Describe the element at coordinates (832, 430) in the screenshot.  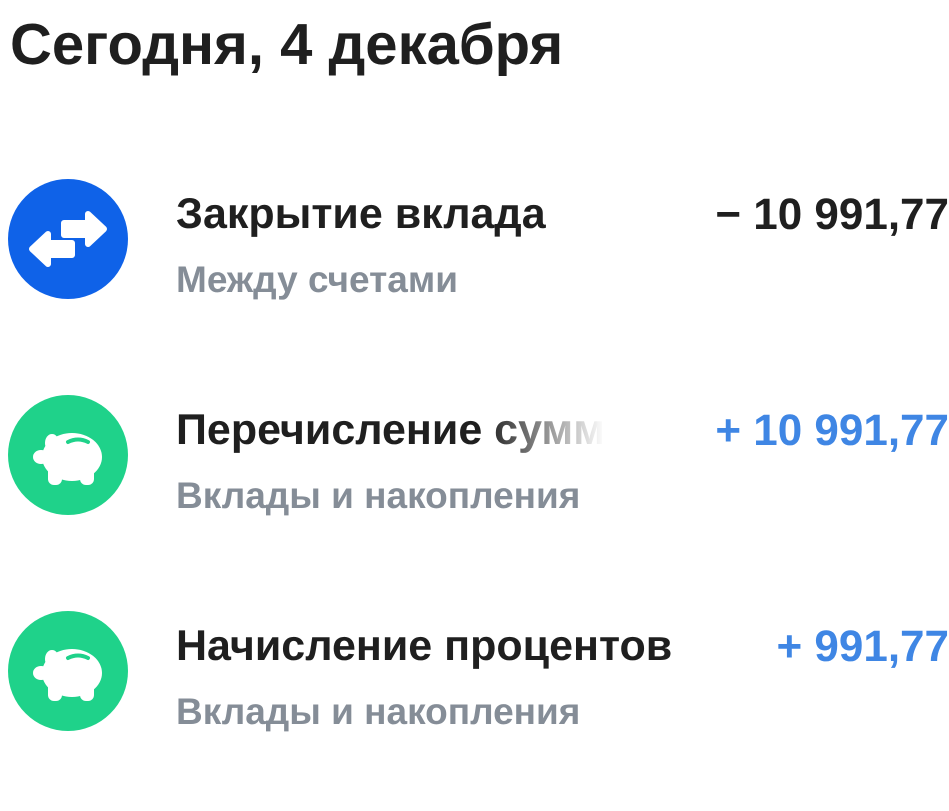
I see `operation-amount: + 10 991,77` at that location.